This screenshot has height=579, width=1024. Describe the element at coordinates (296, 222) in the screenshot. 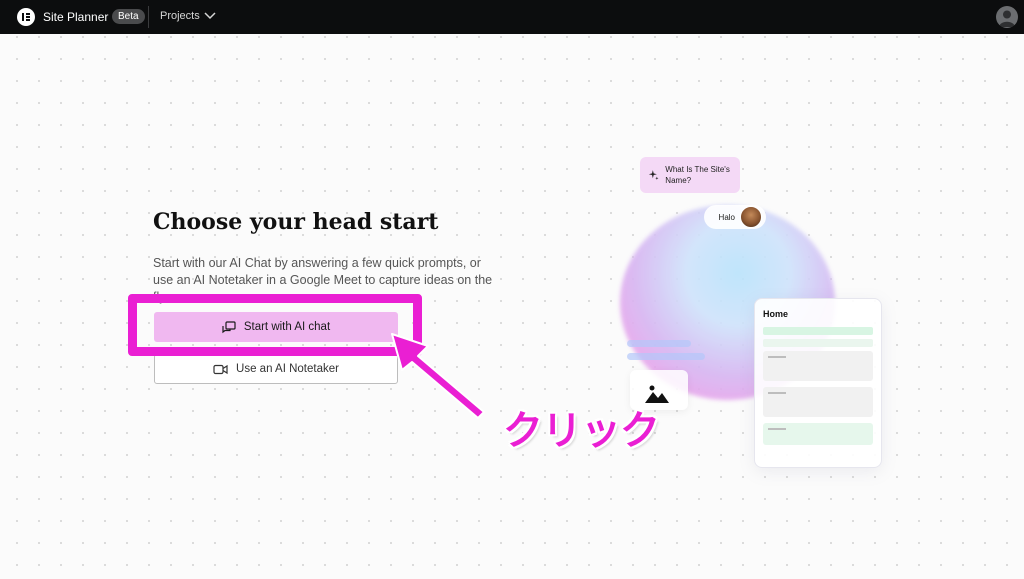

I see `page-title: Choose your head start` at that location.